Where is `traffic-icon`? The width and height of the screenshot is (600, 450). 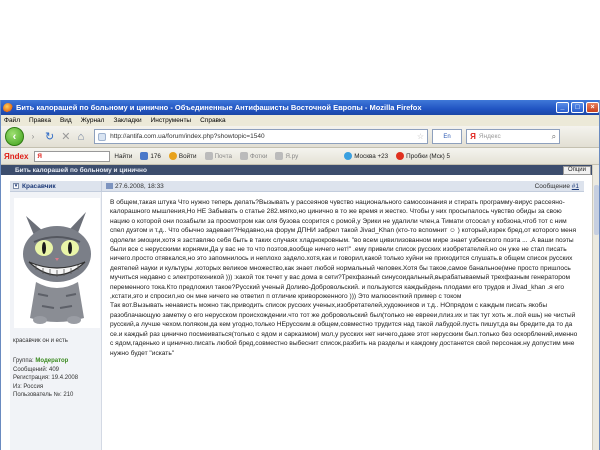 traffic-icon is located at coordinates (400, 156).